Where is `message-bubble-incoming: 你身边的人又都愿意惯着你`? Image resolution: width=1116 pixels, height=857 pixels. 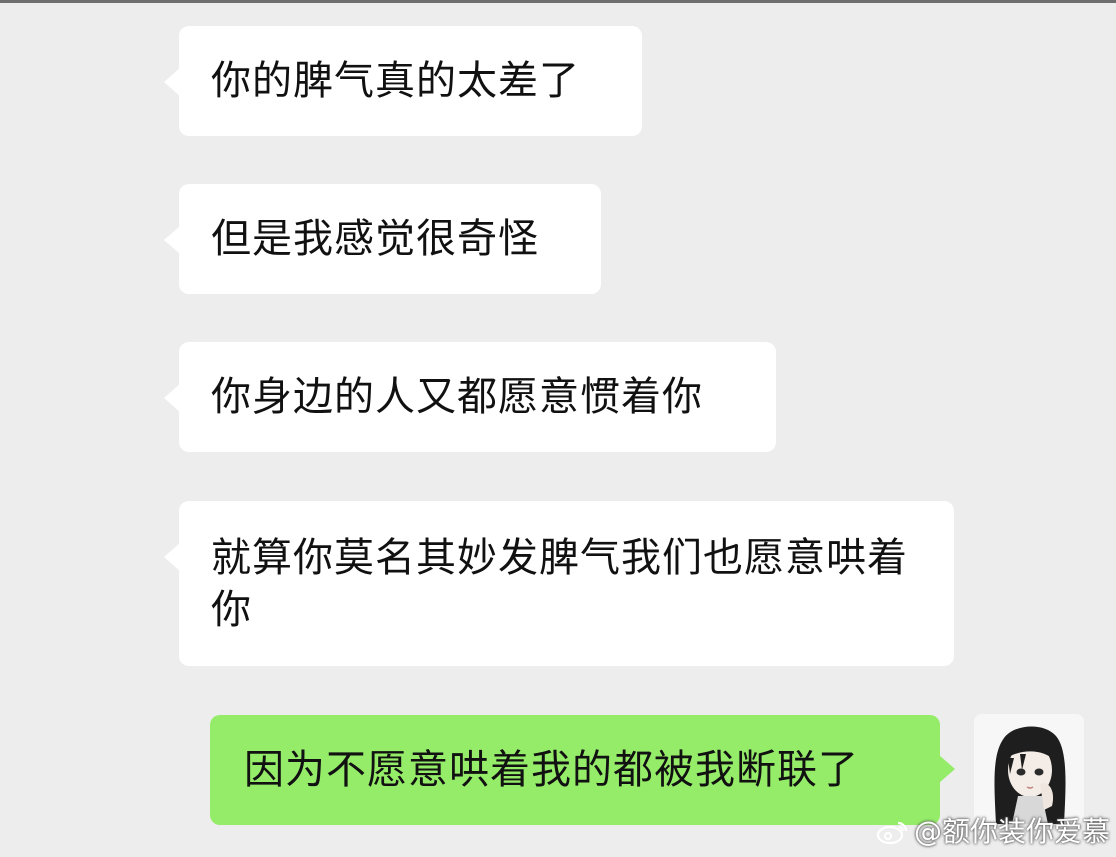
message-bubble-incoming: 你身边的人又都愿意惯着你 is located at coordinates (470, 397).